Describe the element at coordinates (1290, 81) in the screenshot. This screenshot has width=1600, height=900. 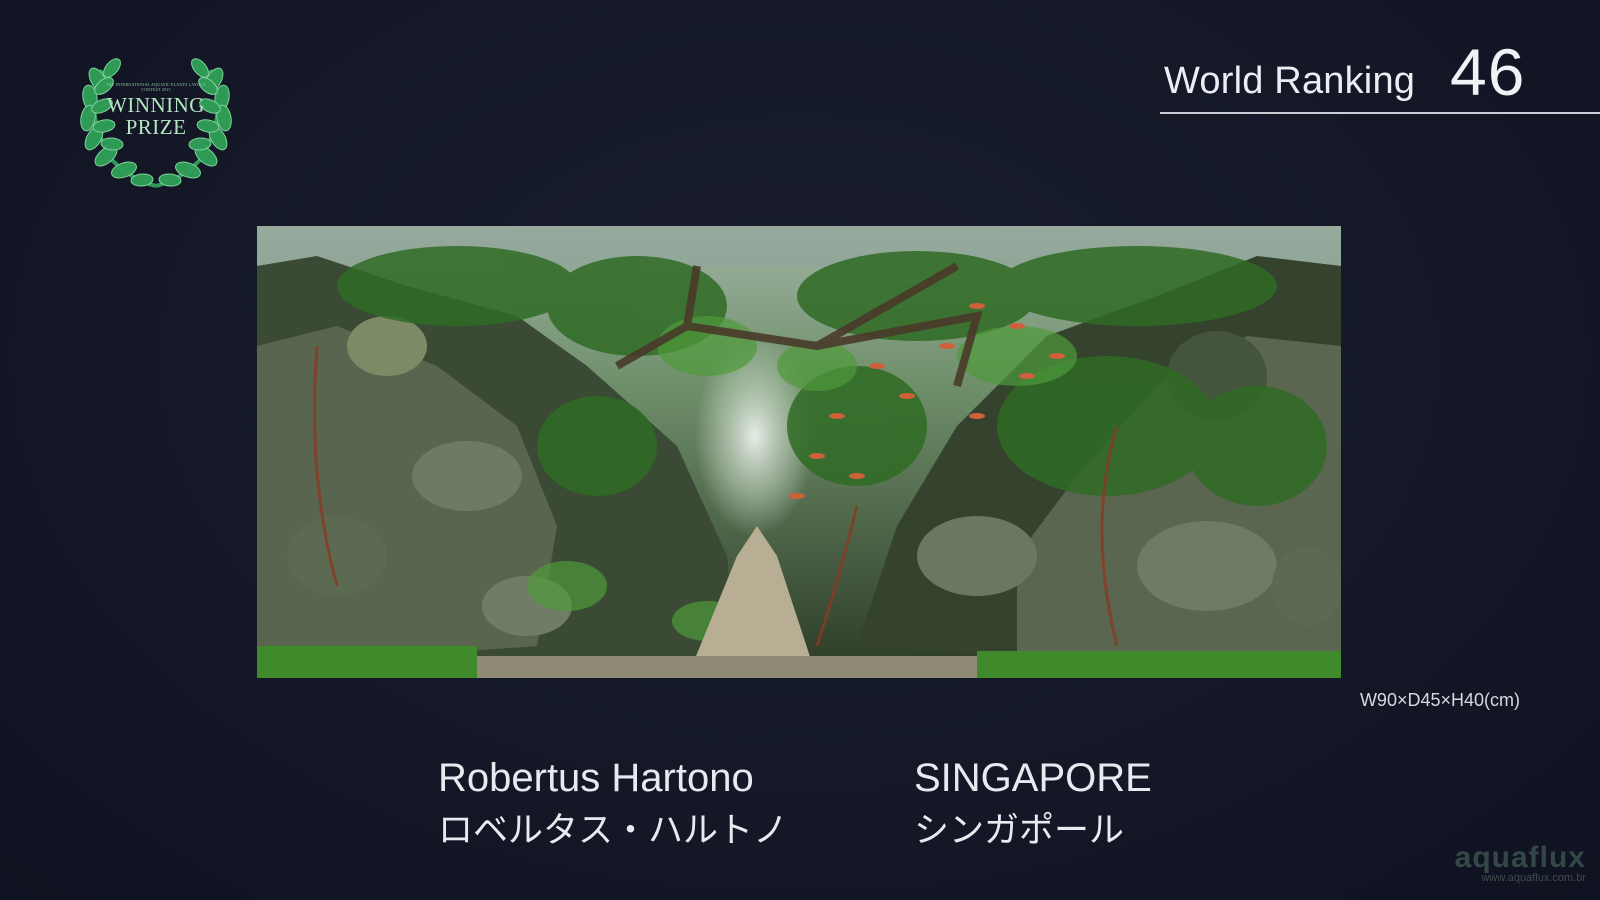
I see `ranking-label: World Ranking` at that location.